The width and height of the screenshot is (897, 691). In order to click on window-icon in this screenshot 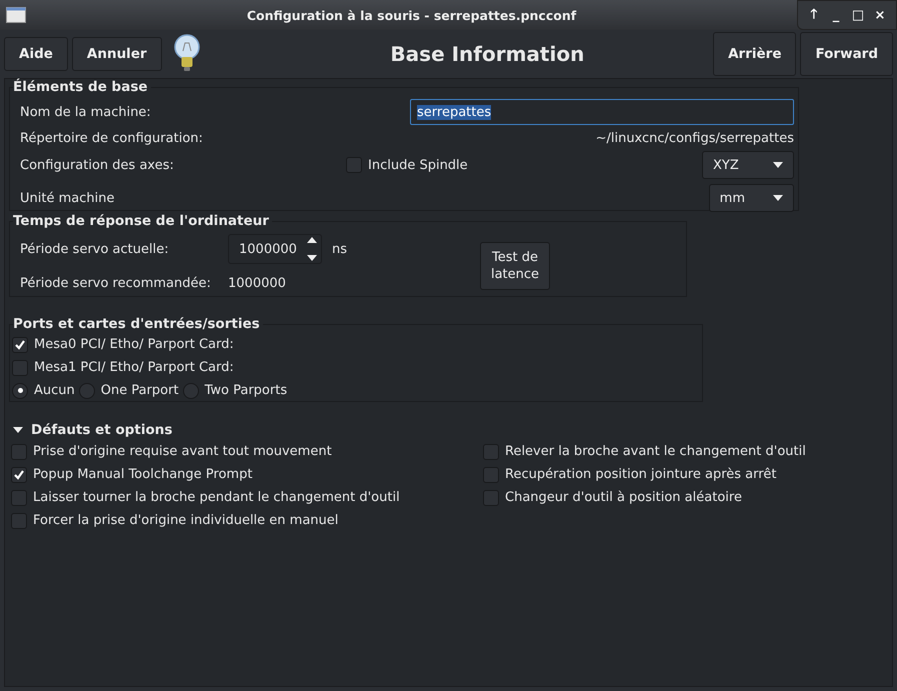, I will do `click(16, 15)`.